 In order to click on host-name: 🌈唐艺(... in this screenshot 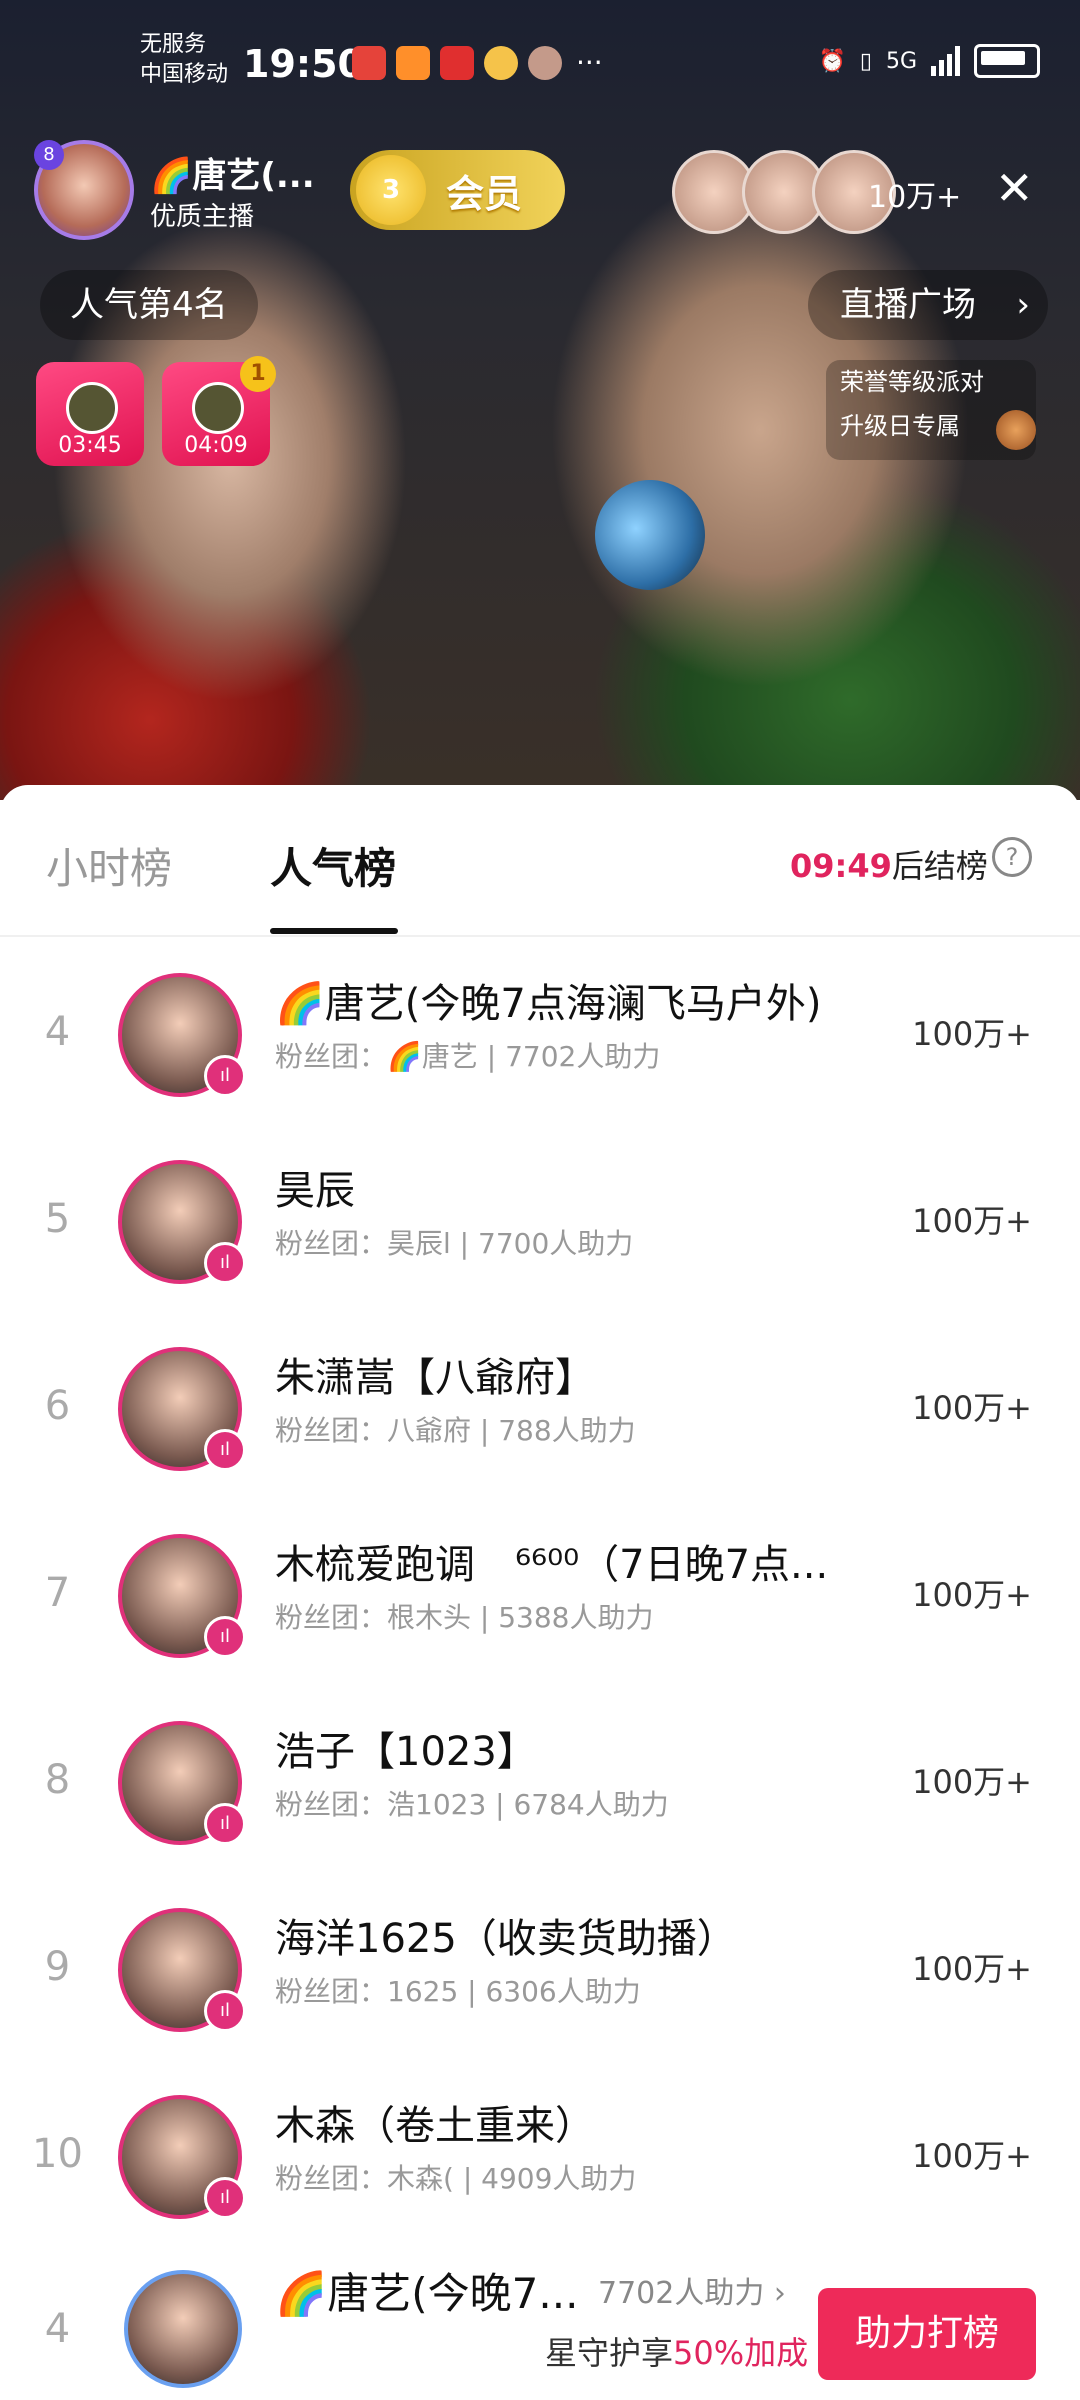, I will do `click(232, 172)`.